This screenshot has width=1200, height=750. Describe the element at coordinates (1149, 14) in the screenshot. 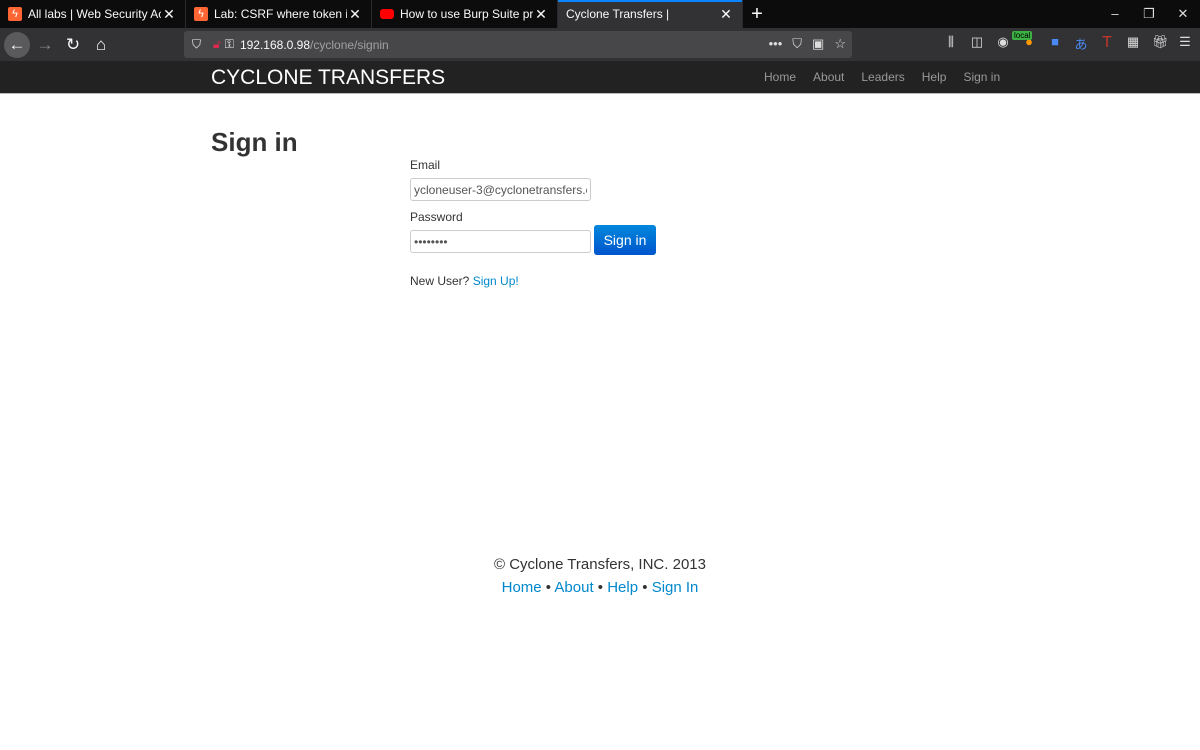

I see `restore-icon: ❐` at that location.